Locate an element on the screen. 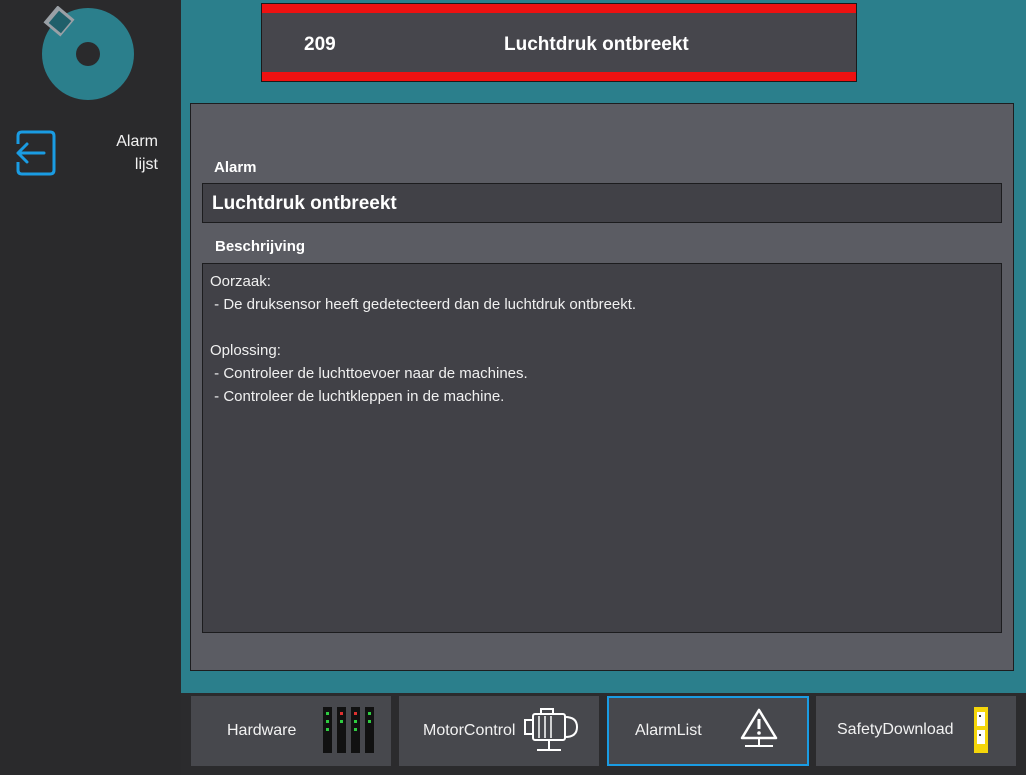  nav-alarmlist-label: AlarmList is located at coordinates (668, 730).